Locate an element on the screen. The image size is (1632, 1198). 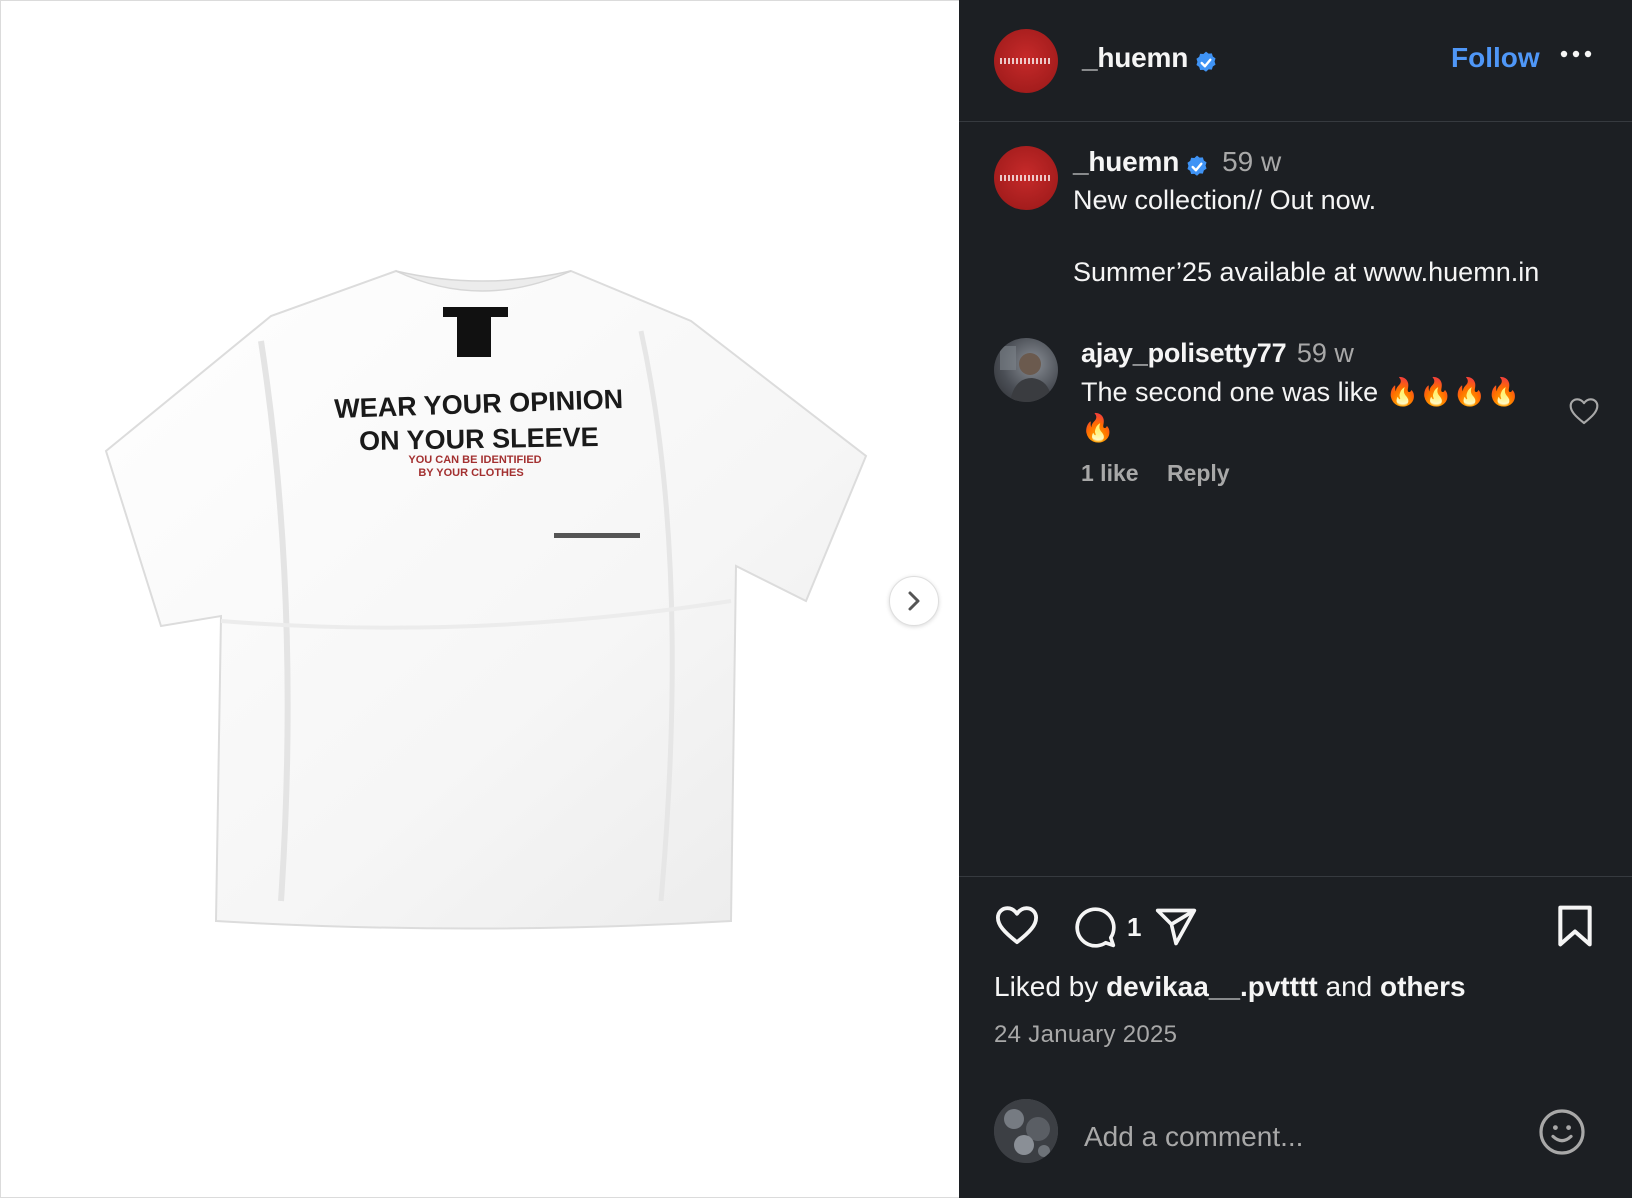
liked-by-prefix: Liked by is located at coordinates (1046, 986).